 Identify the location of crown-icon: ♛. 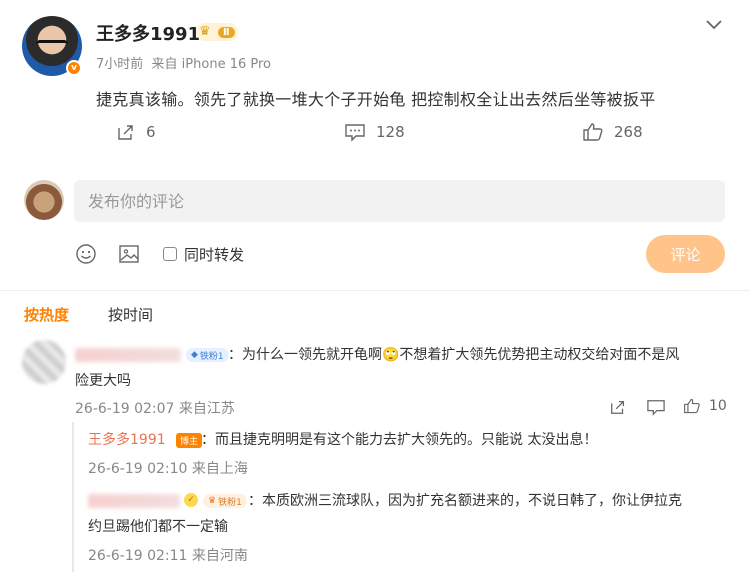
(205, 31).